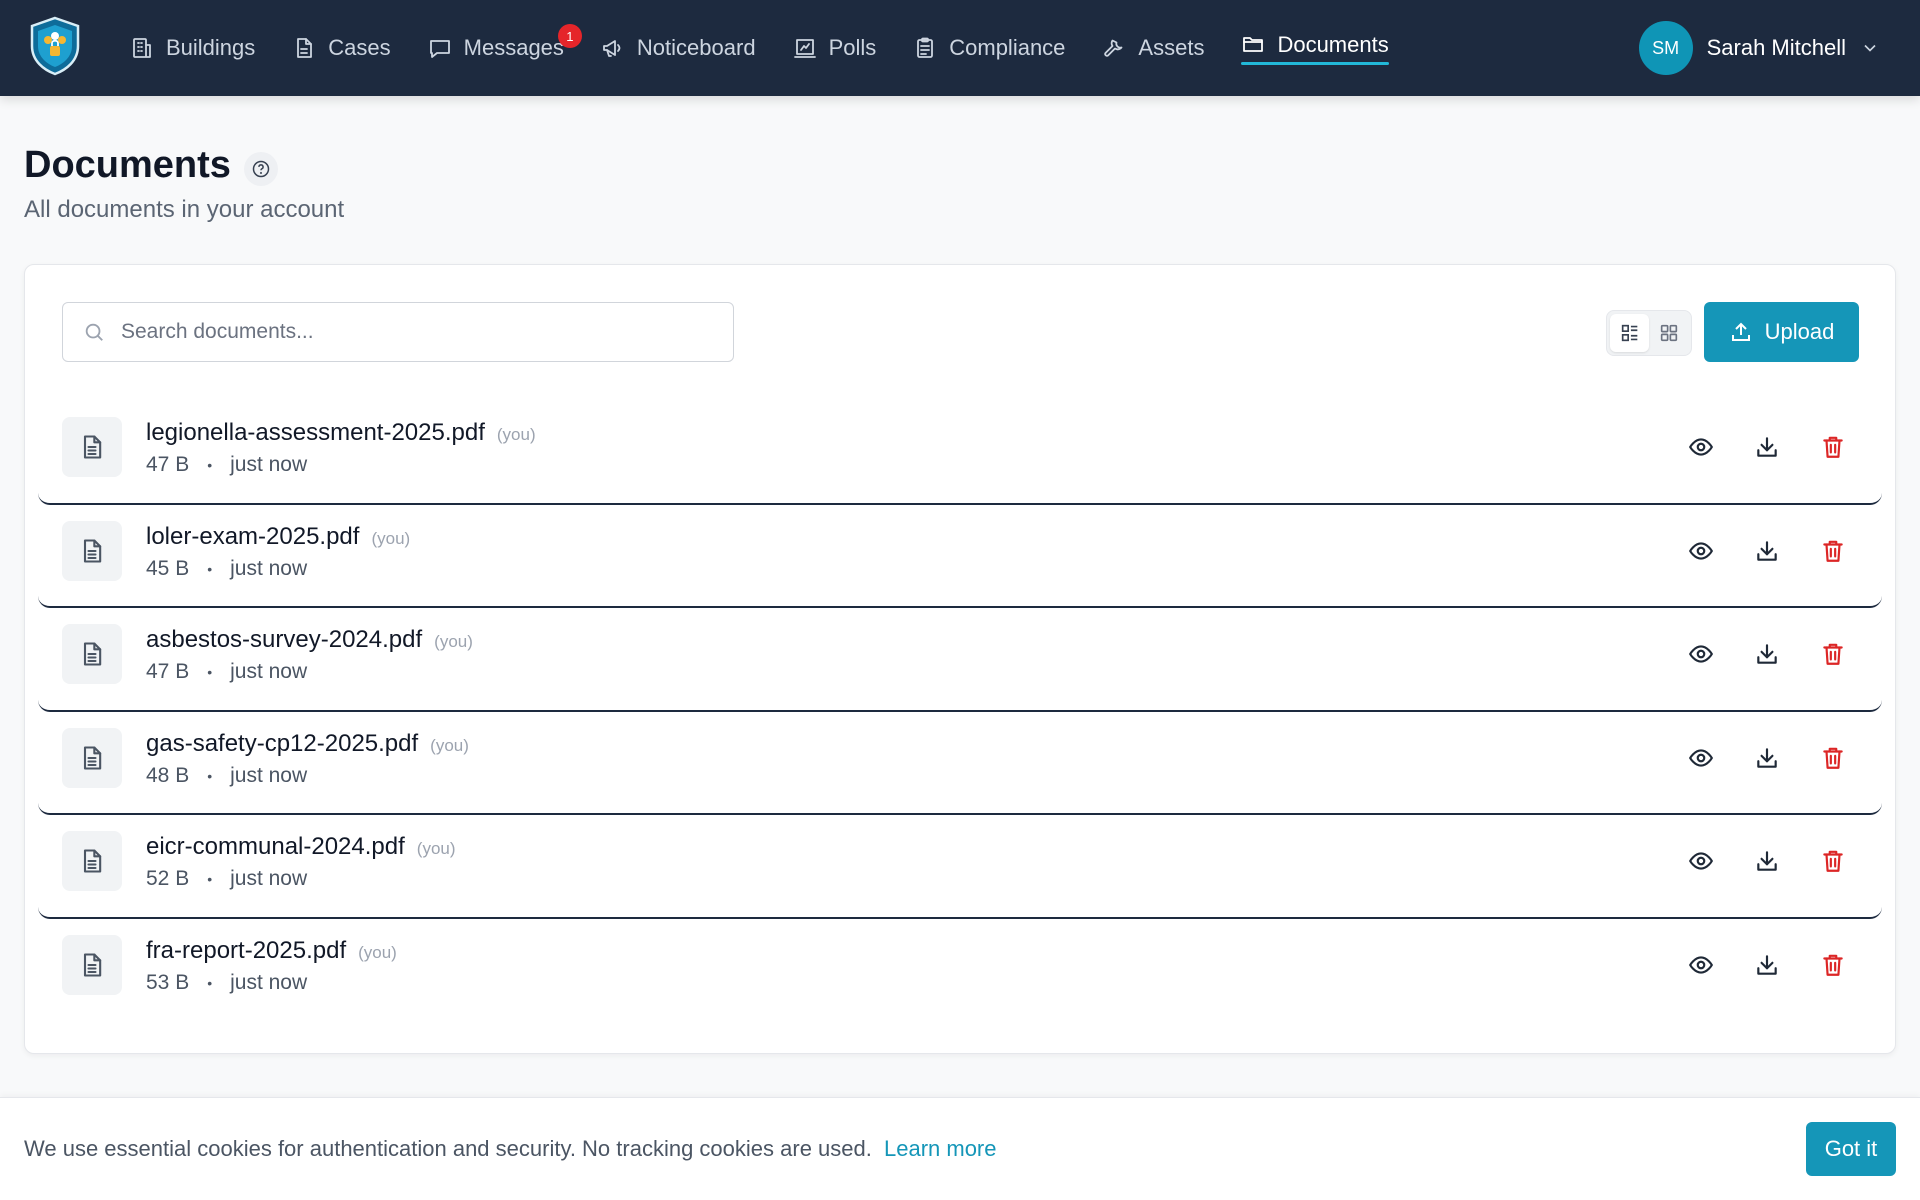 The height and width of the screenshot is (1200, 1920). I want to click on nav-item-compliance: Compliance, so click(989, 48).